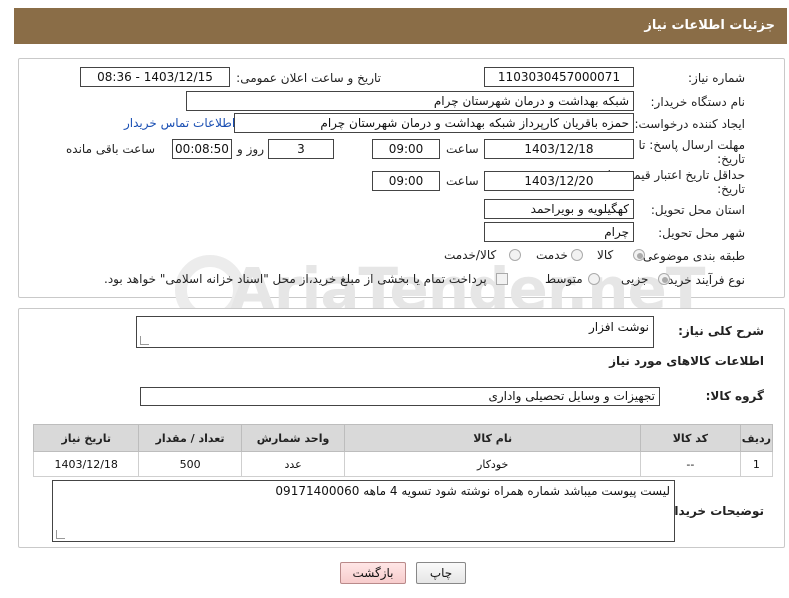 This screenshot has width=789, height=598. I want to click on price-validity-time-label: ساعت, so click(462, 181).